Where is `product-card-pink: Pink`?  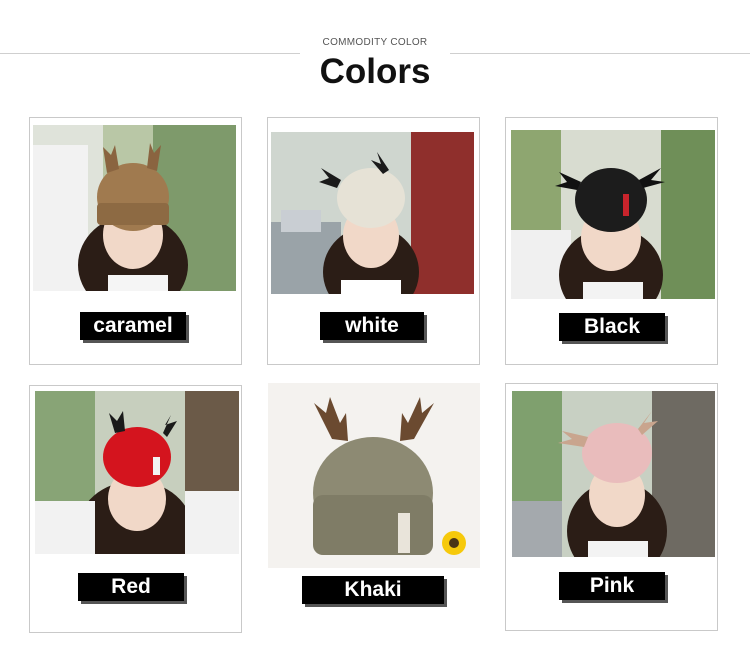
product-card-pink: Pink is located at coordinates (611, 507).